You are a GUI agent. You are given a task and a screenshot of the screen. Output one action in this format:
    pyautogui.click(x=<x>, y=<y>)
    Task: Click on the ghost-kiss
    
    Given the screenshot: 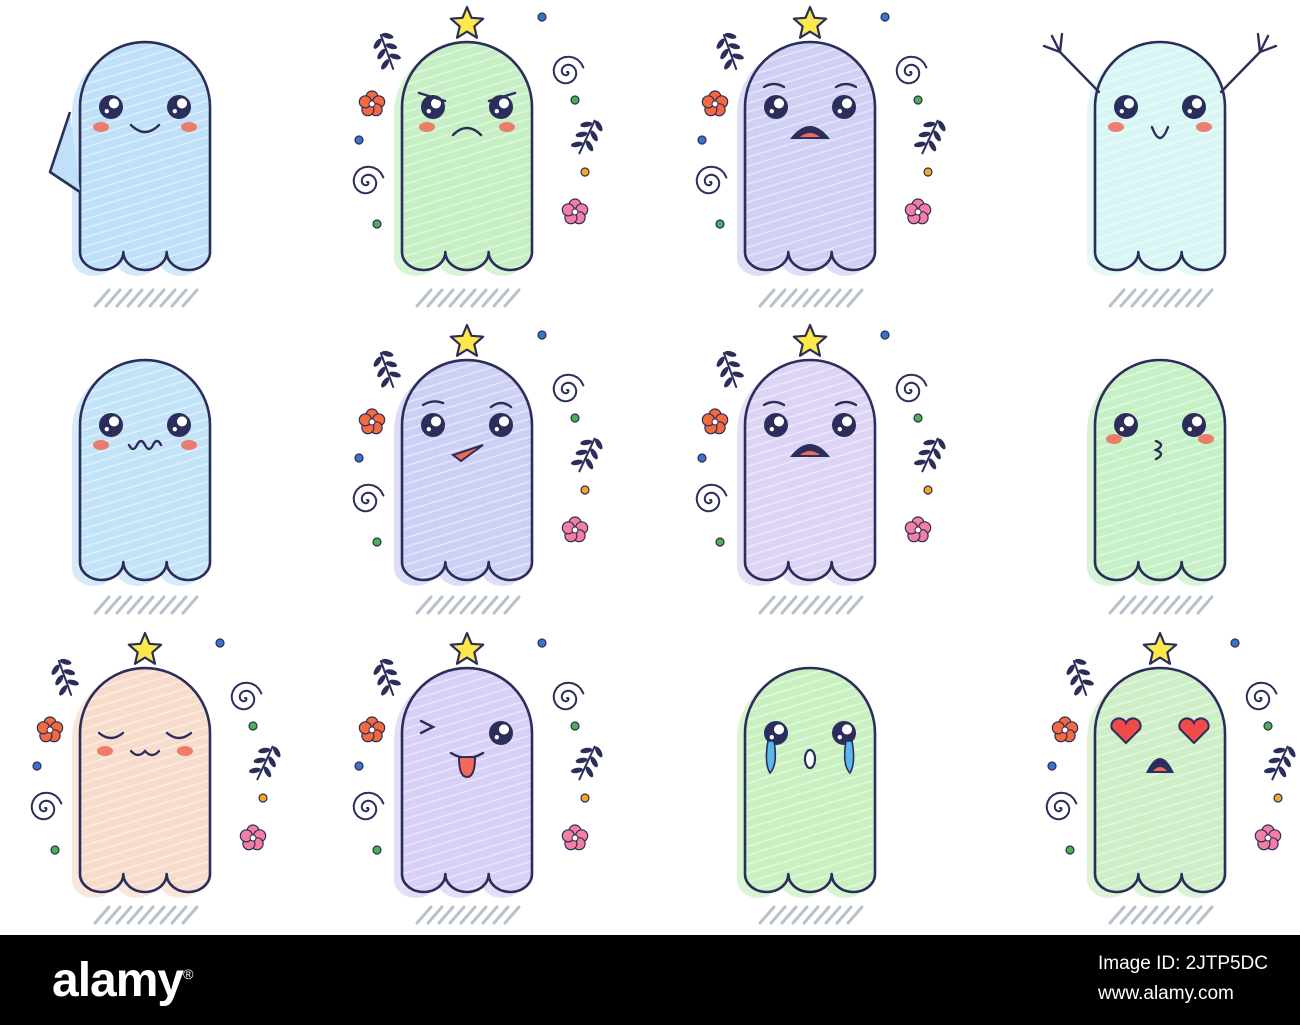 What is the action you would take?
    pyautogui.click(x=1157, y=472)
    